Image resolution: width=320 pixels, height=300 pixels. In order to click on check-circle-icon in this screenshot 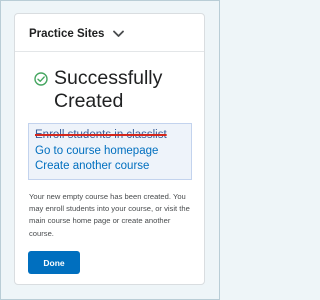, I will do `click(41, 79)`.